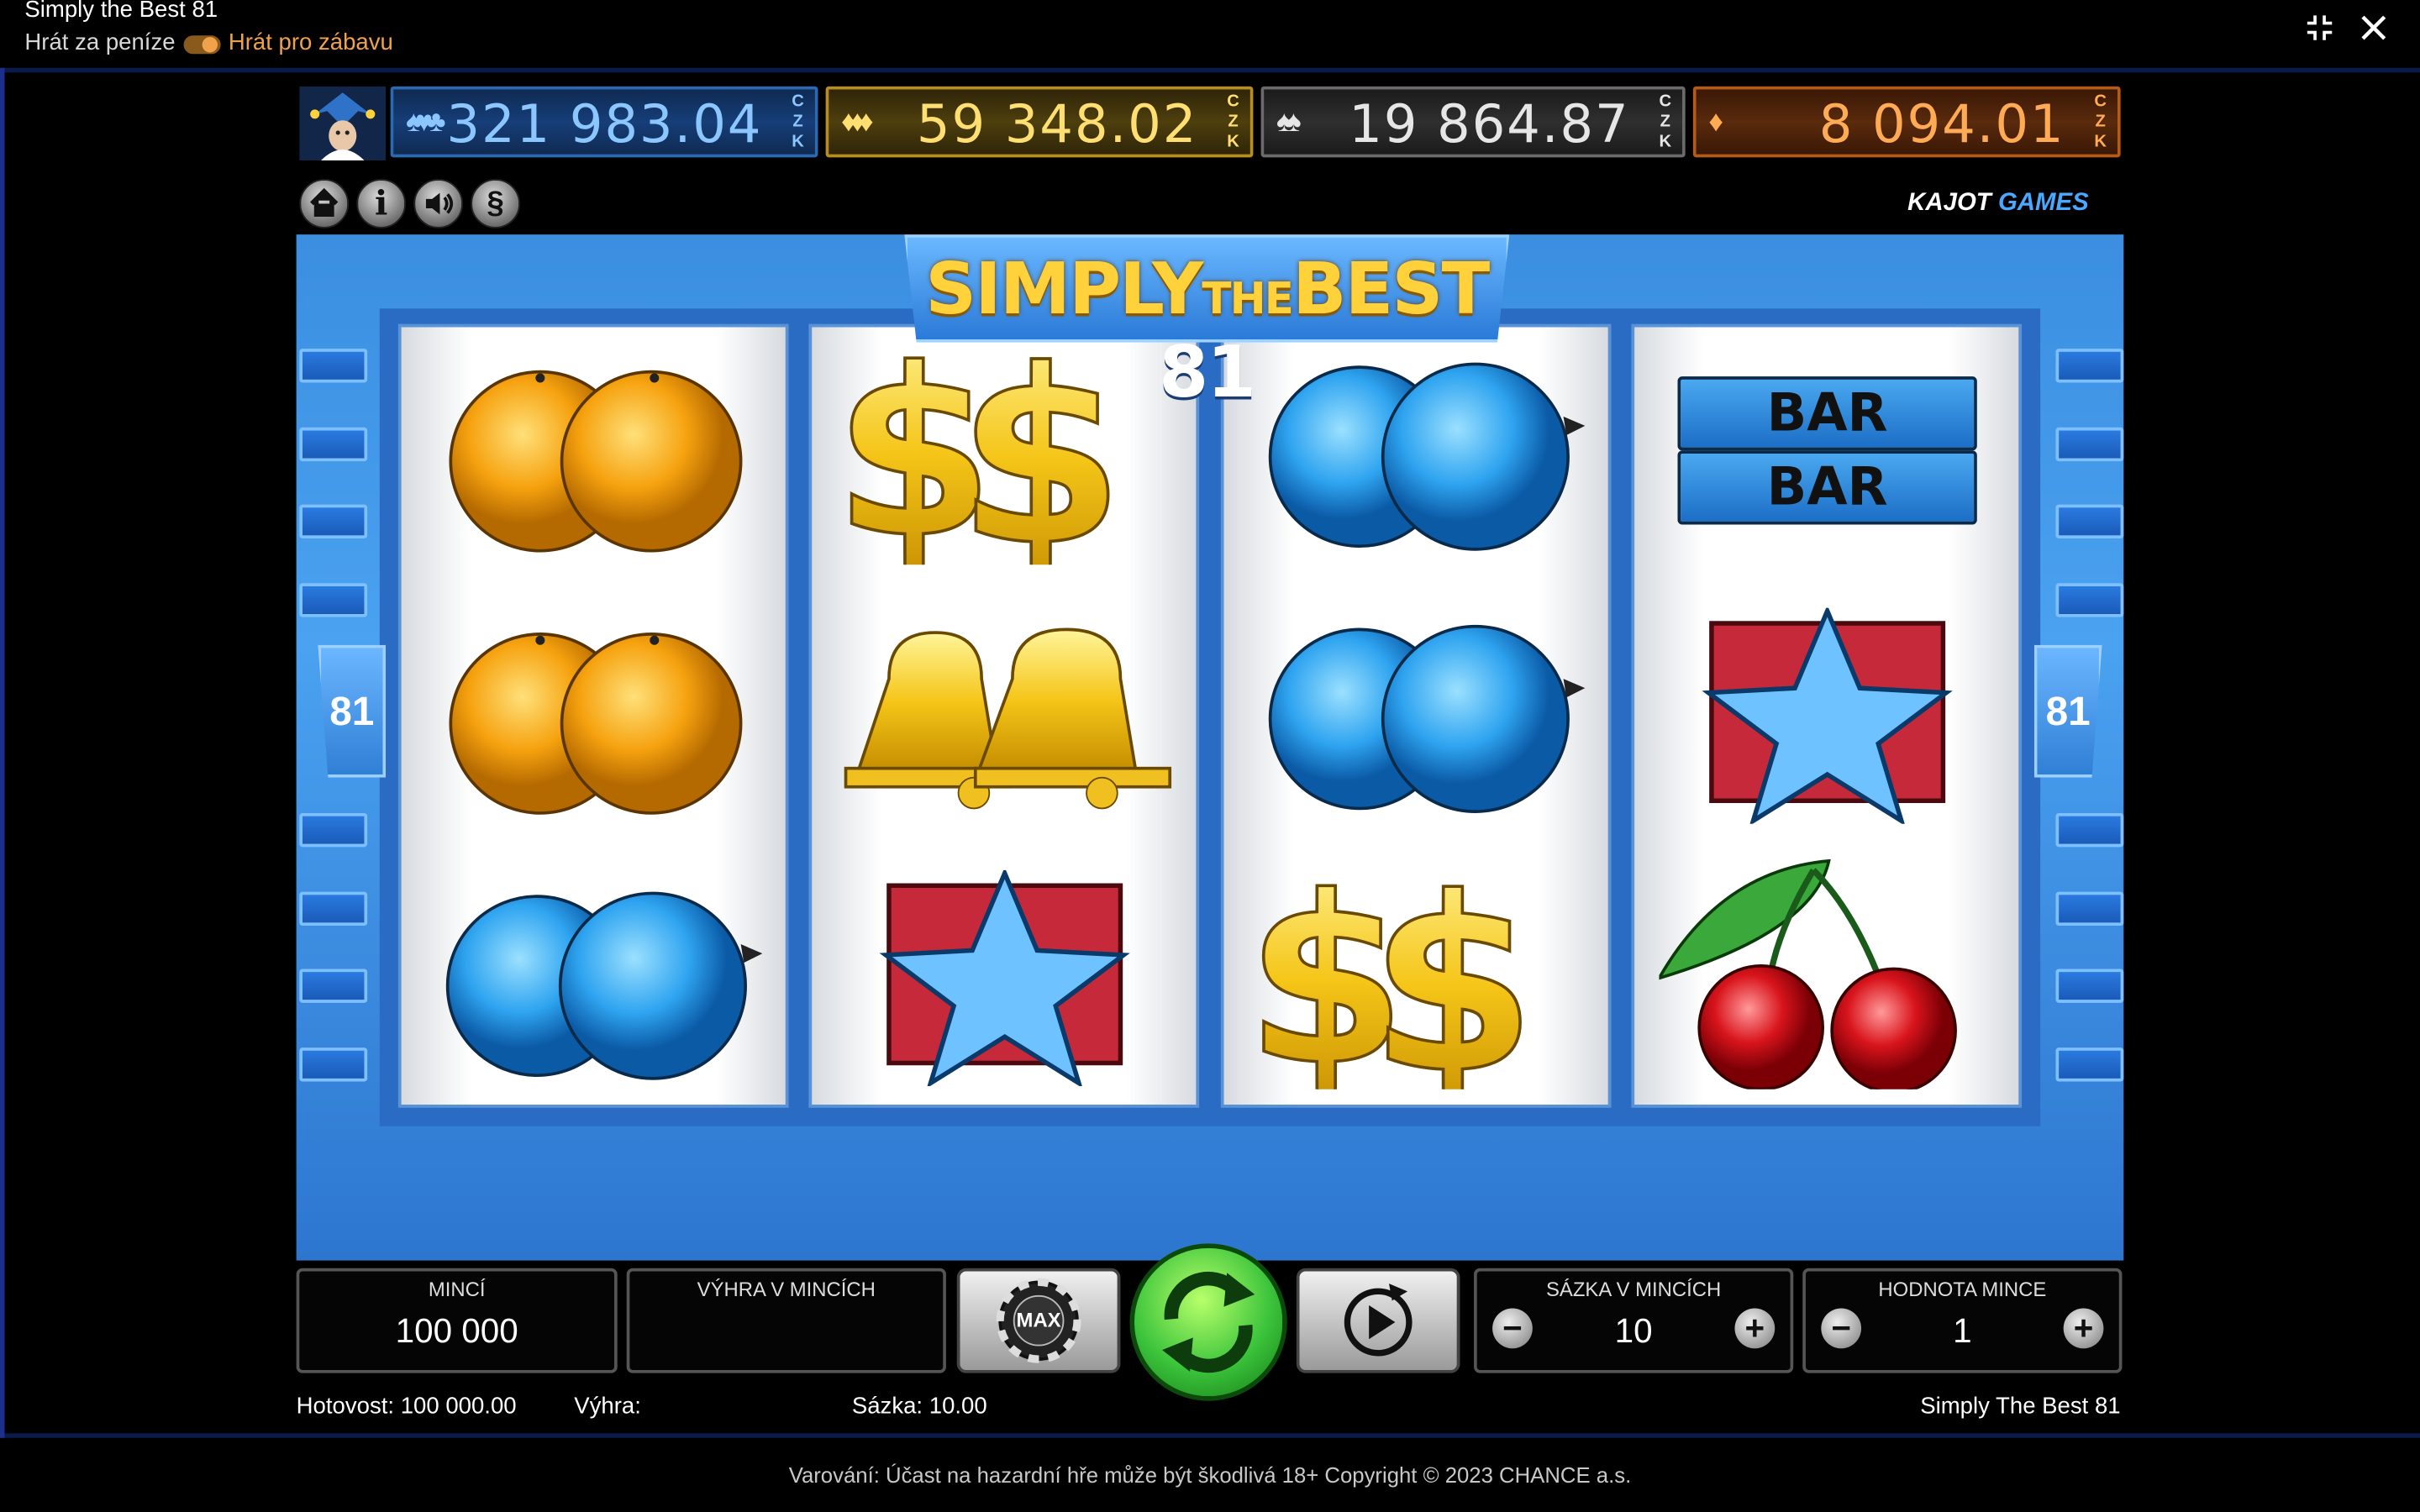 The width and height of the screenshot is (2420, 1512). What do you see at coordinates (1998, 203) in the screenshot?
I see `kajot-games-logo: KAJOT GAMES` at bounding box center [1998, 203].